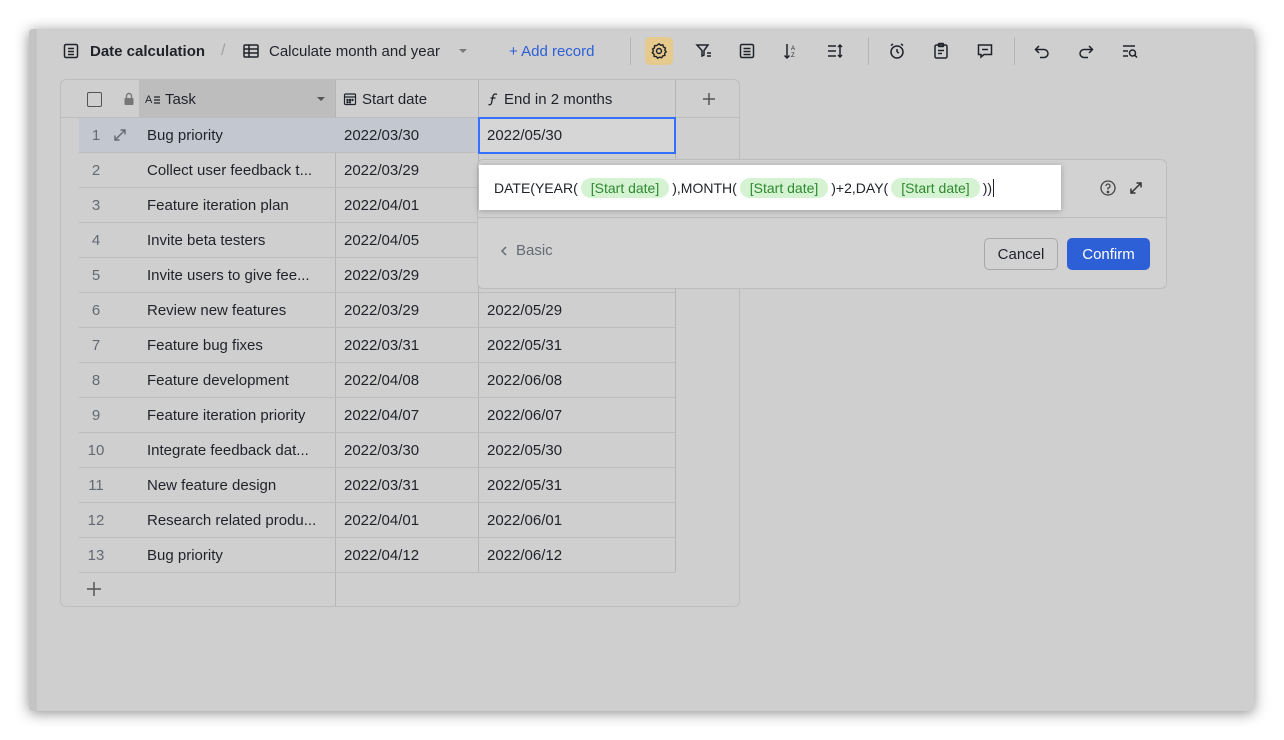 This screenshot has height=740, width=1284. I want to click on group-fields-icon, so click(747, 51).